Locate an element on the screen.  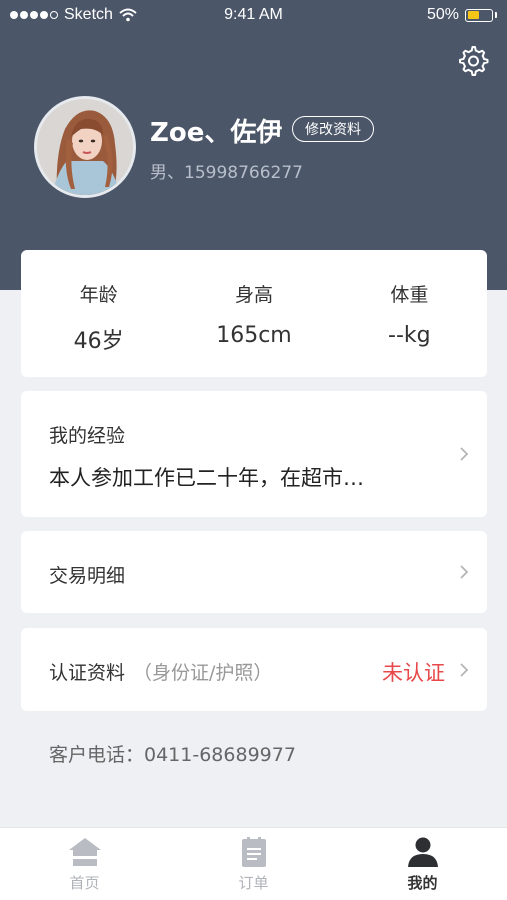
certification-hint: （身份证/护照） is located at coordinates (203, 673).